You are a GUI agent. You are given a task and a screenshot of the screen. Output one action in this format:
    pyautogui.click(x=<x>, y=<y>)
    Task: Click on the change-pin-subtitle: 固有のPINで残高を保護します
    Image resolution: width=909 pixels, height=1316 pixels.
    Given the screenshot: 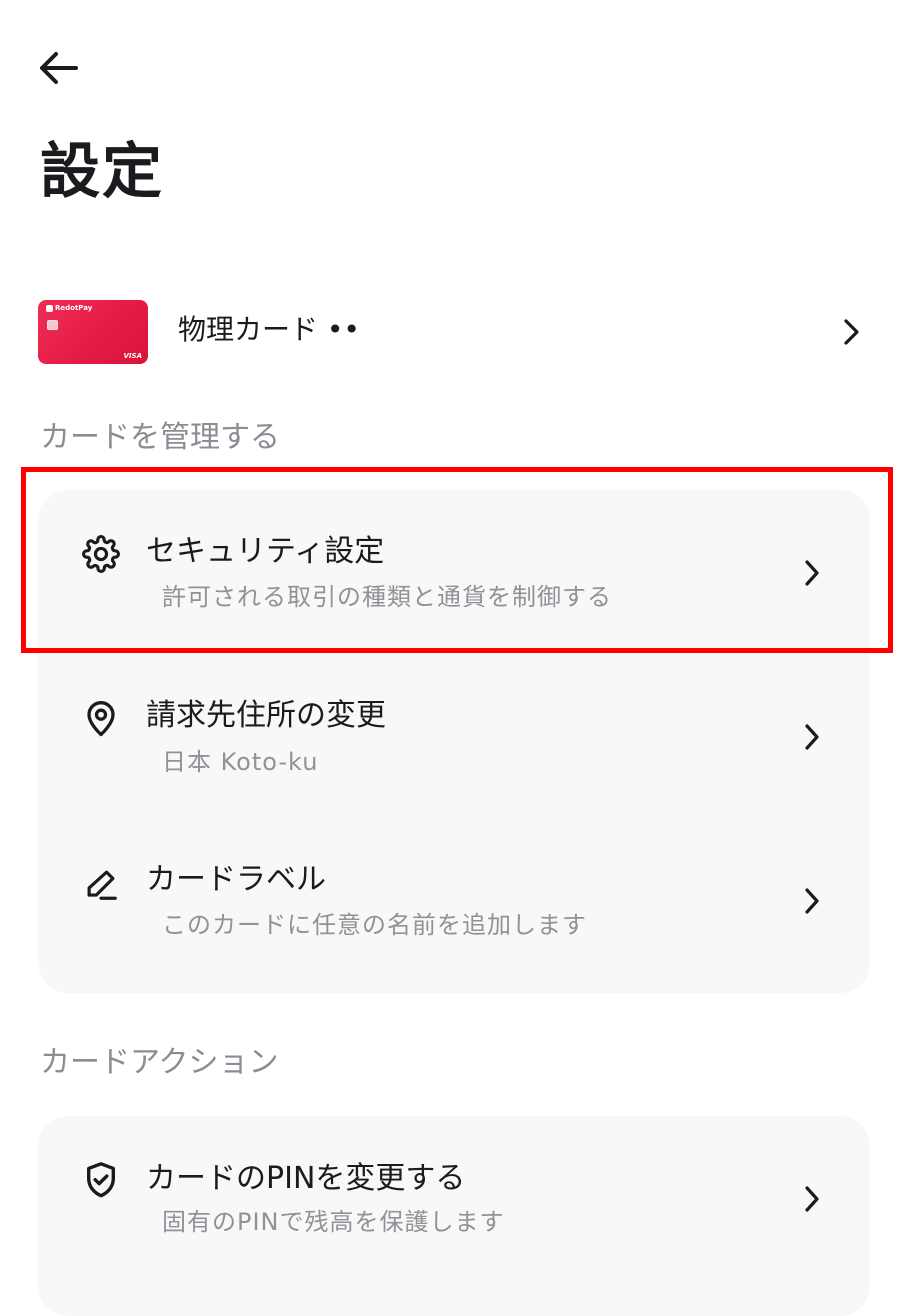 What is the action you would take?
    pyautogui.click(x=333, y=1222)
    